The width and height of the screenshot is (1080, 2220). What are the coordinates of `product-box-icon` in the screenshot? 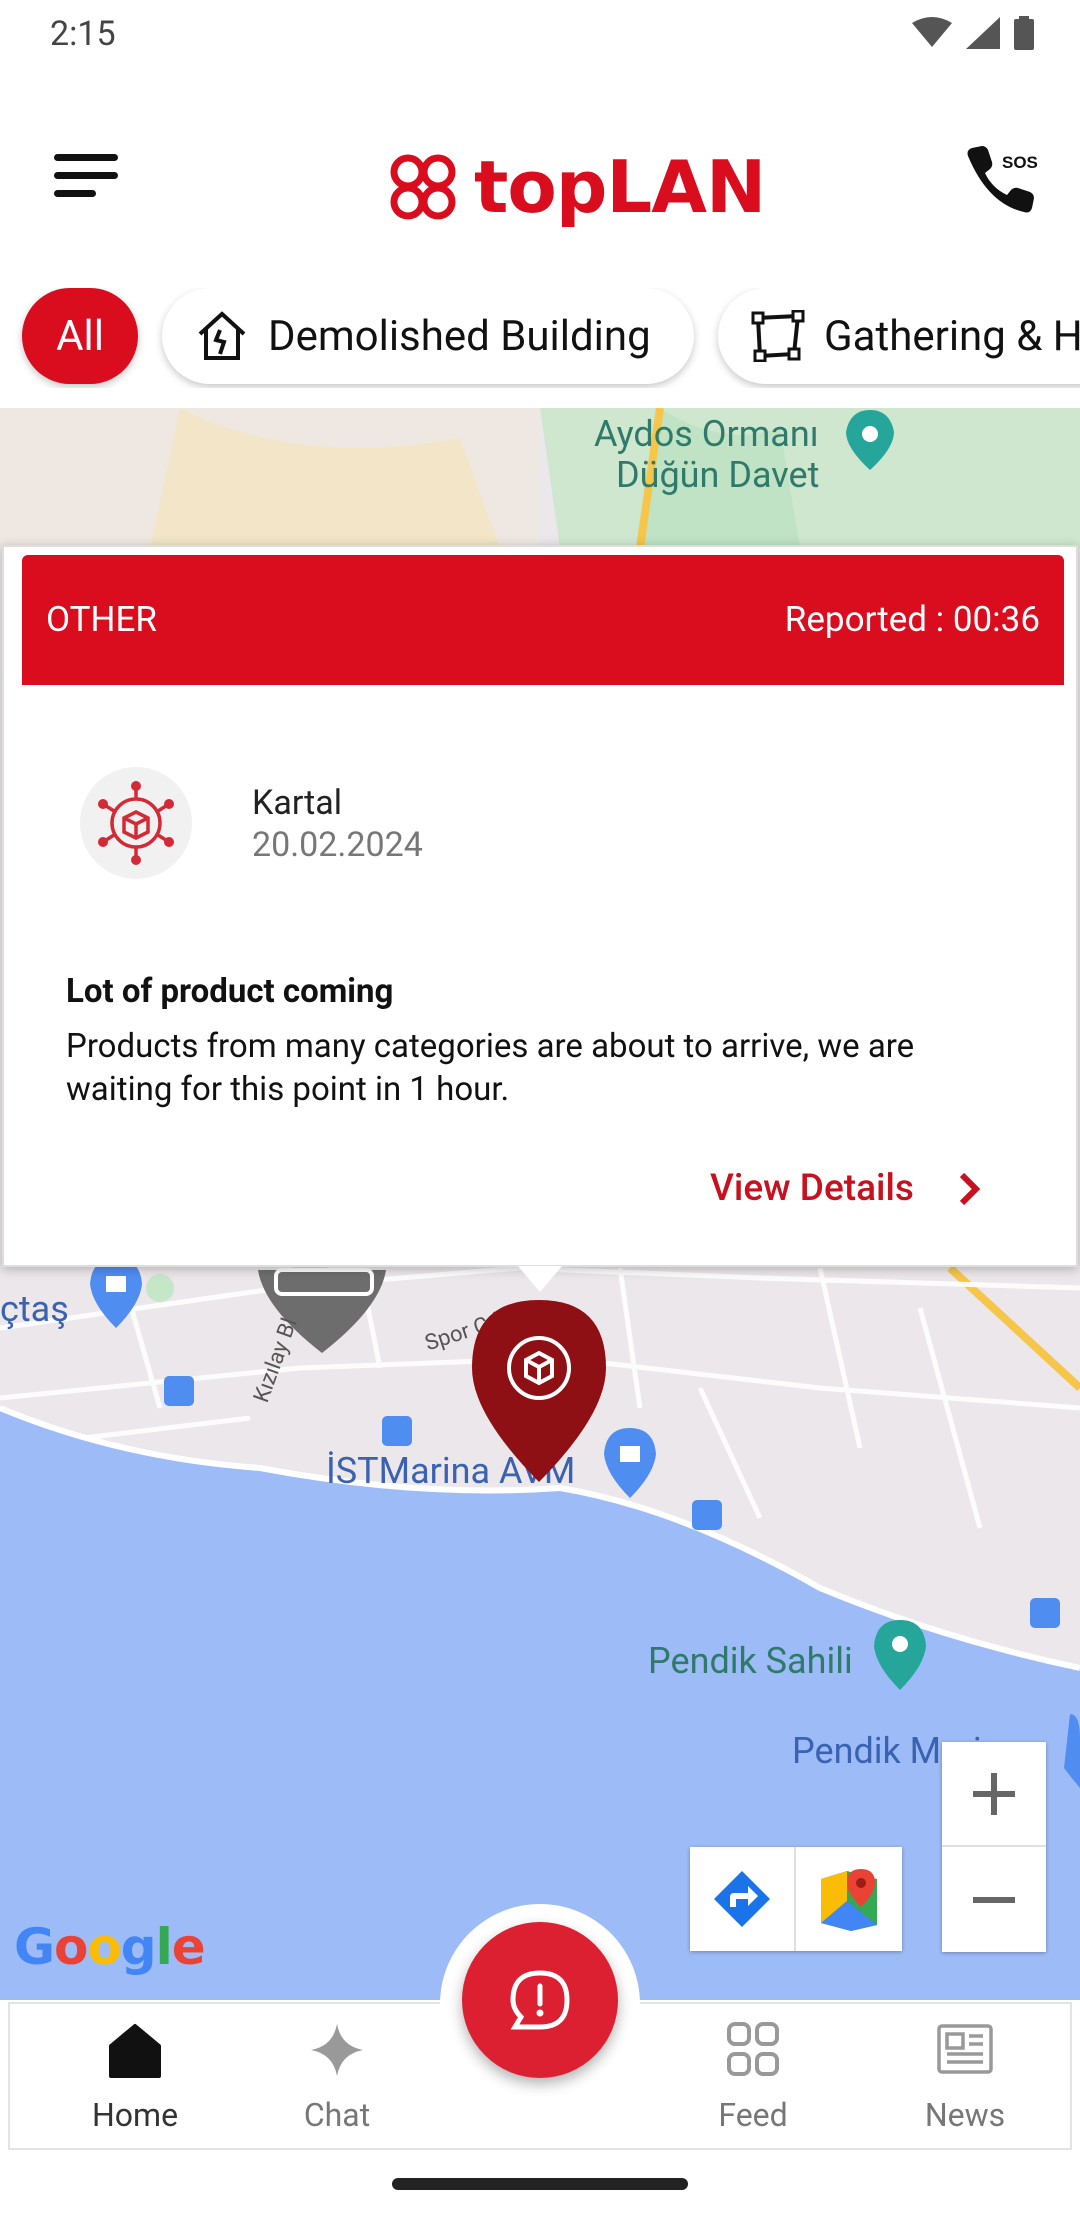 It's located at (136, 823).